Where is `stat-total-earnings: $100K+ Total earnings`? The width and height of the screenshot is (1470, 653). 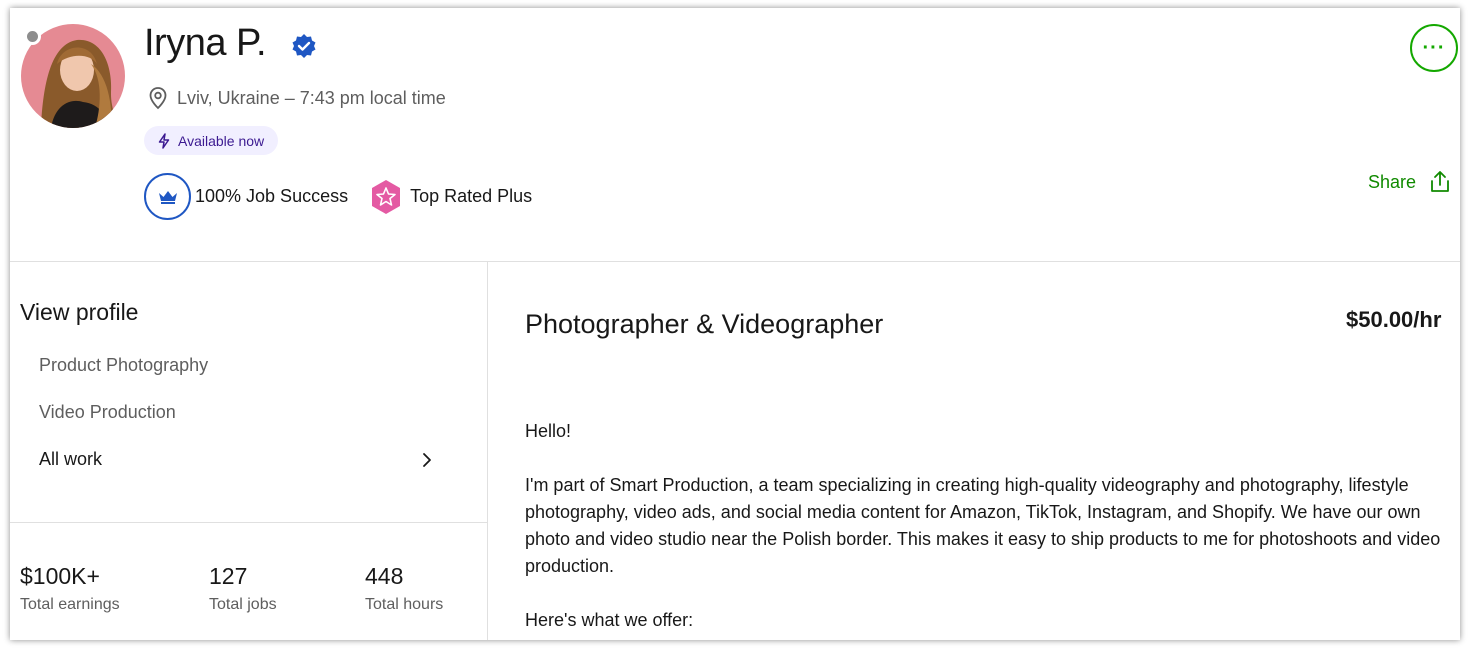
stat-total-earnings: $100K+ Total earnings is located at coordinates (70, 588).